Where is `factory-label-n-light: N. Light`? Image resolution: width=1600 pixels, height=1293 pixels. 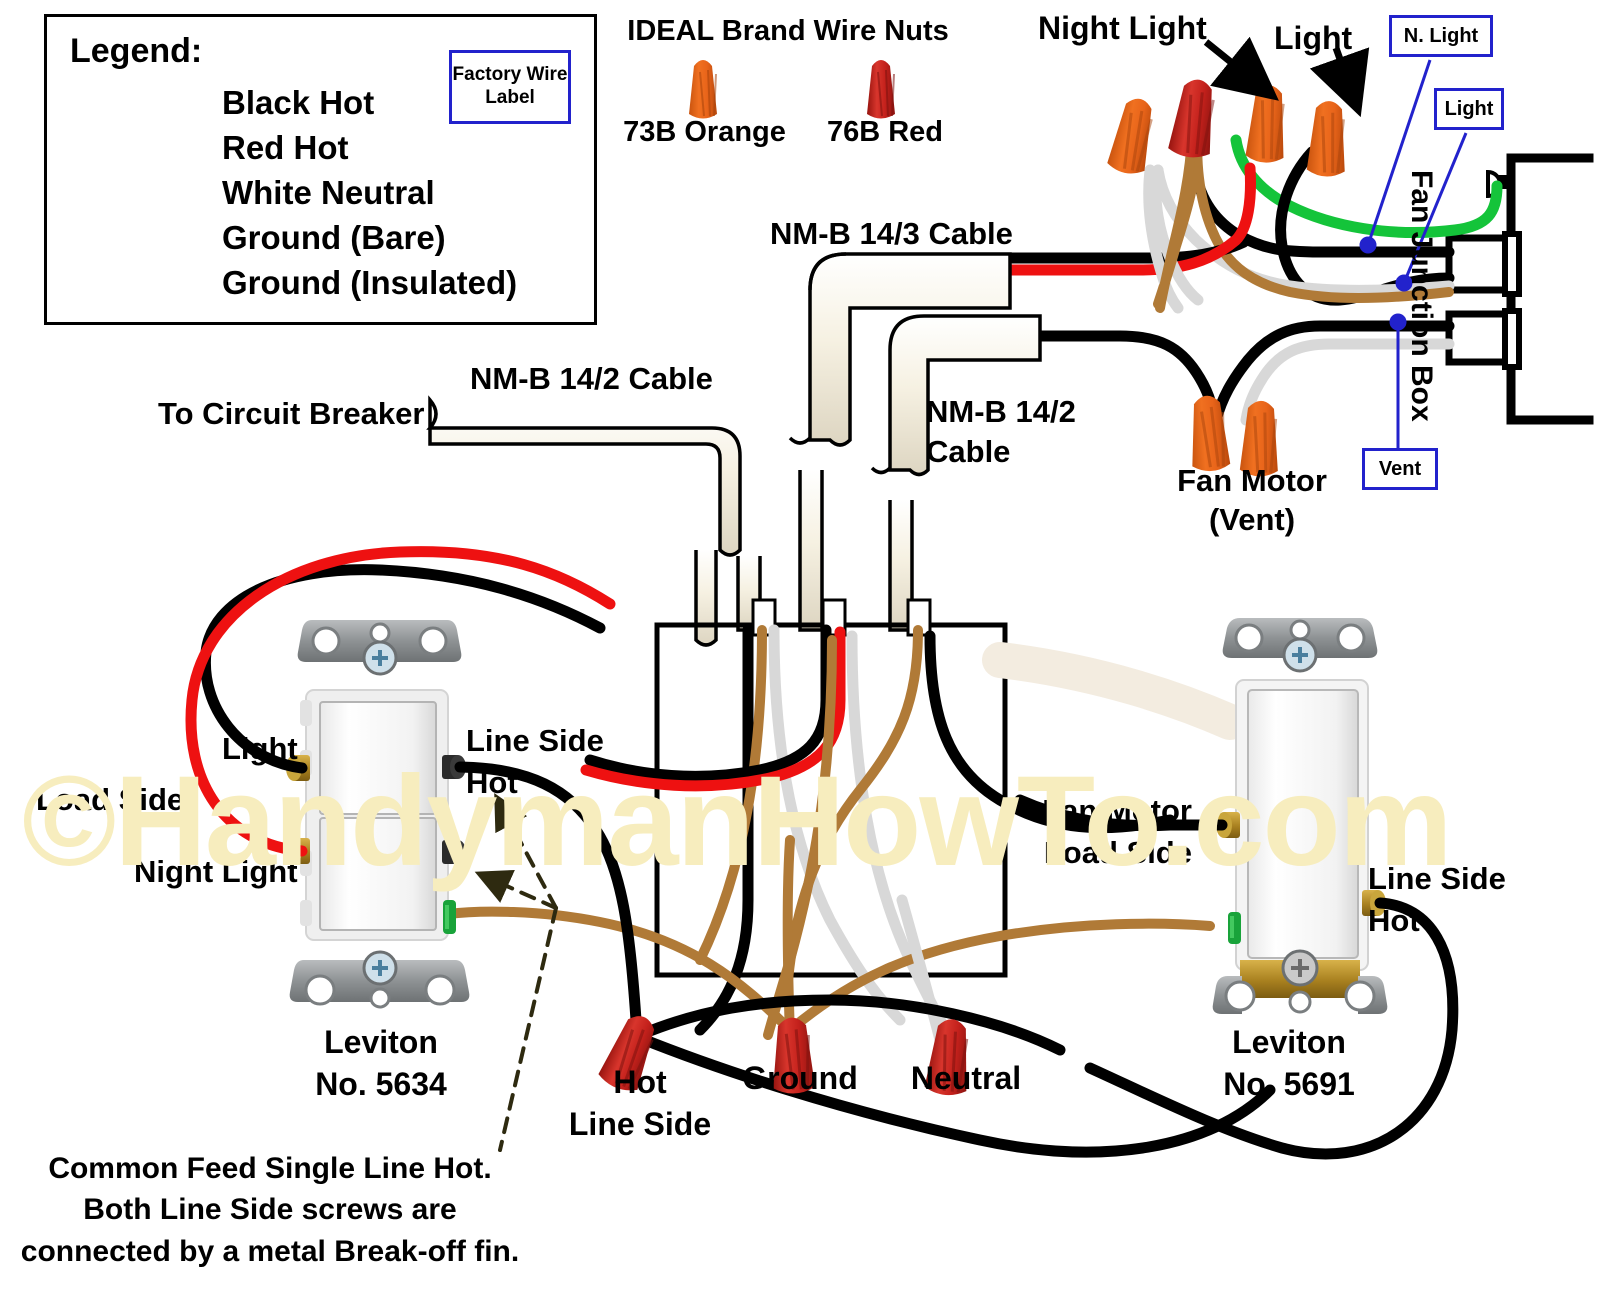 factory-label-n-light: N. Light is located at coordinates (1441, 36).